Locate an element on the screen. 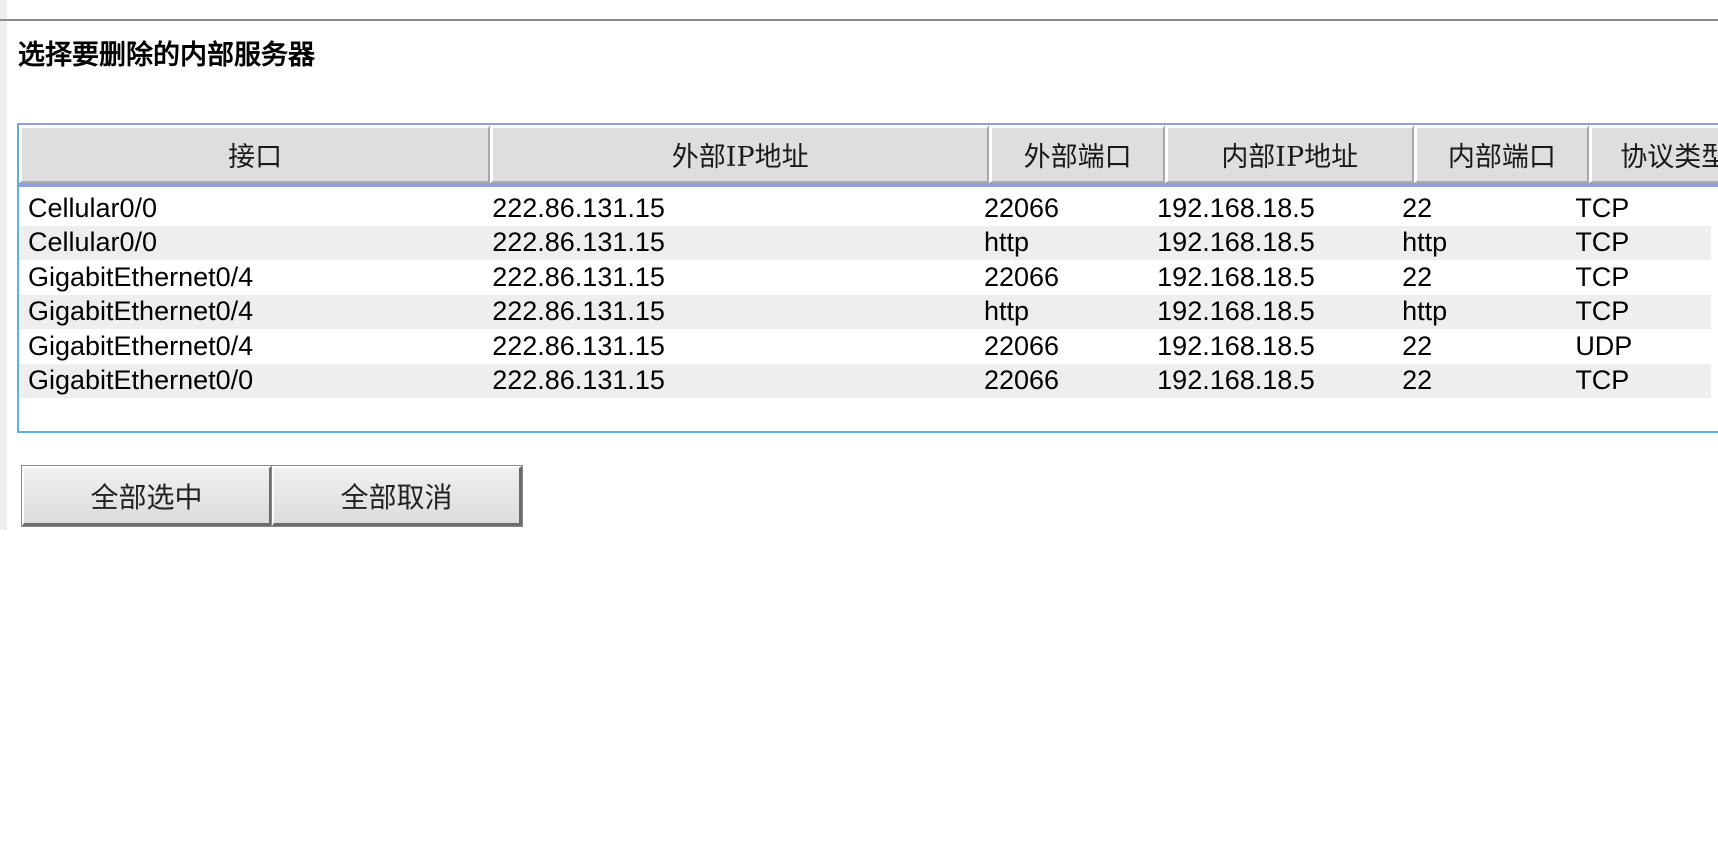 This screenshot has height=864, width=1718. table-header-row: 接口 外部IP地址 外部端口 内部IP地址 内部端口 协议类型 is located at coordinates (868, 156).